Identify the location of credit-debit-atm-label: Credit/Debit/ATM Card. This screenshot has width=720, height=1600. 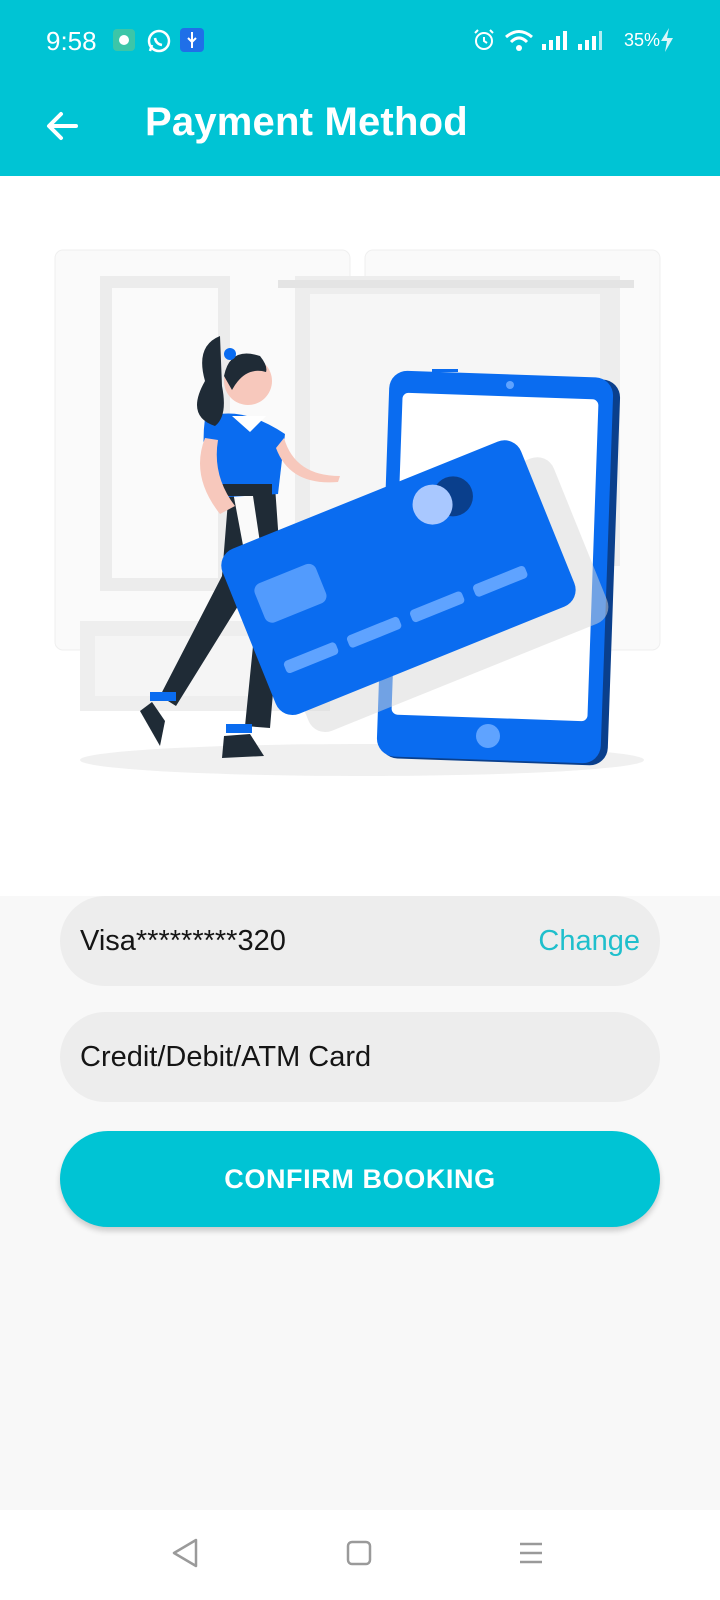
(226, 1056).